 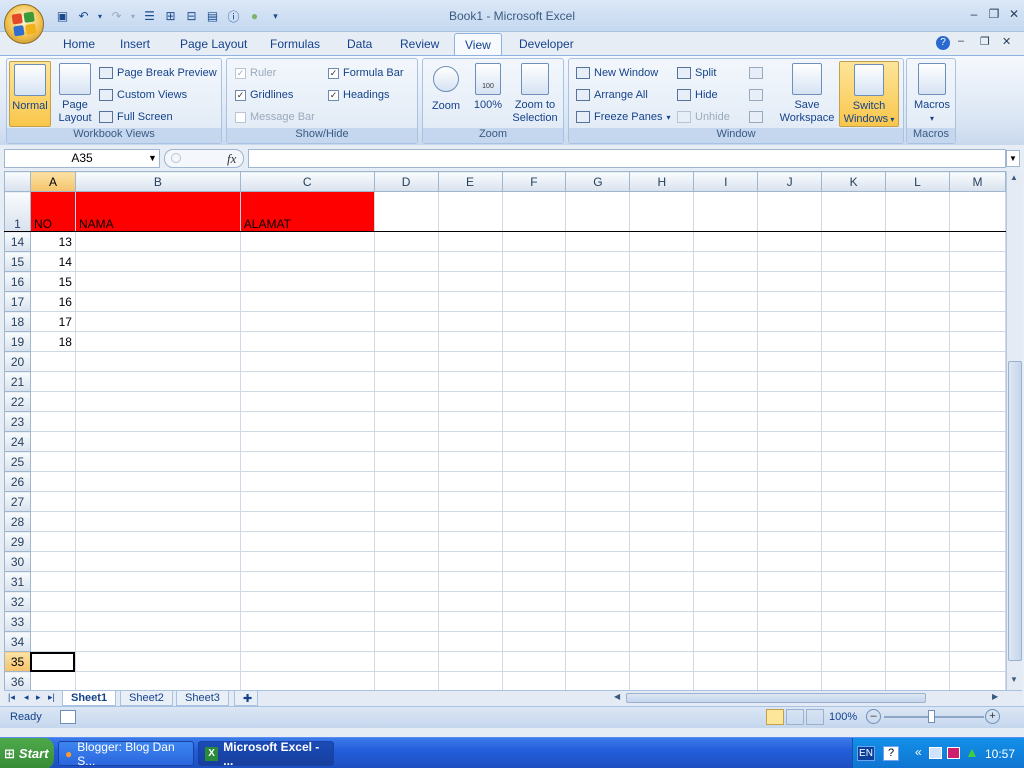 I want to click on row-header: 24, so click(x=17, y=441).